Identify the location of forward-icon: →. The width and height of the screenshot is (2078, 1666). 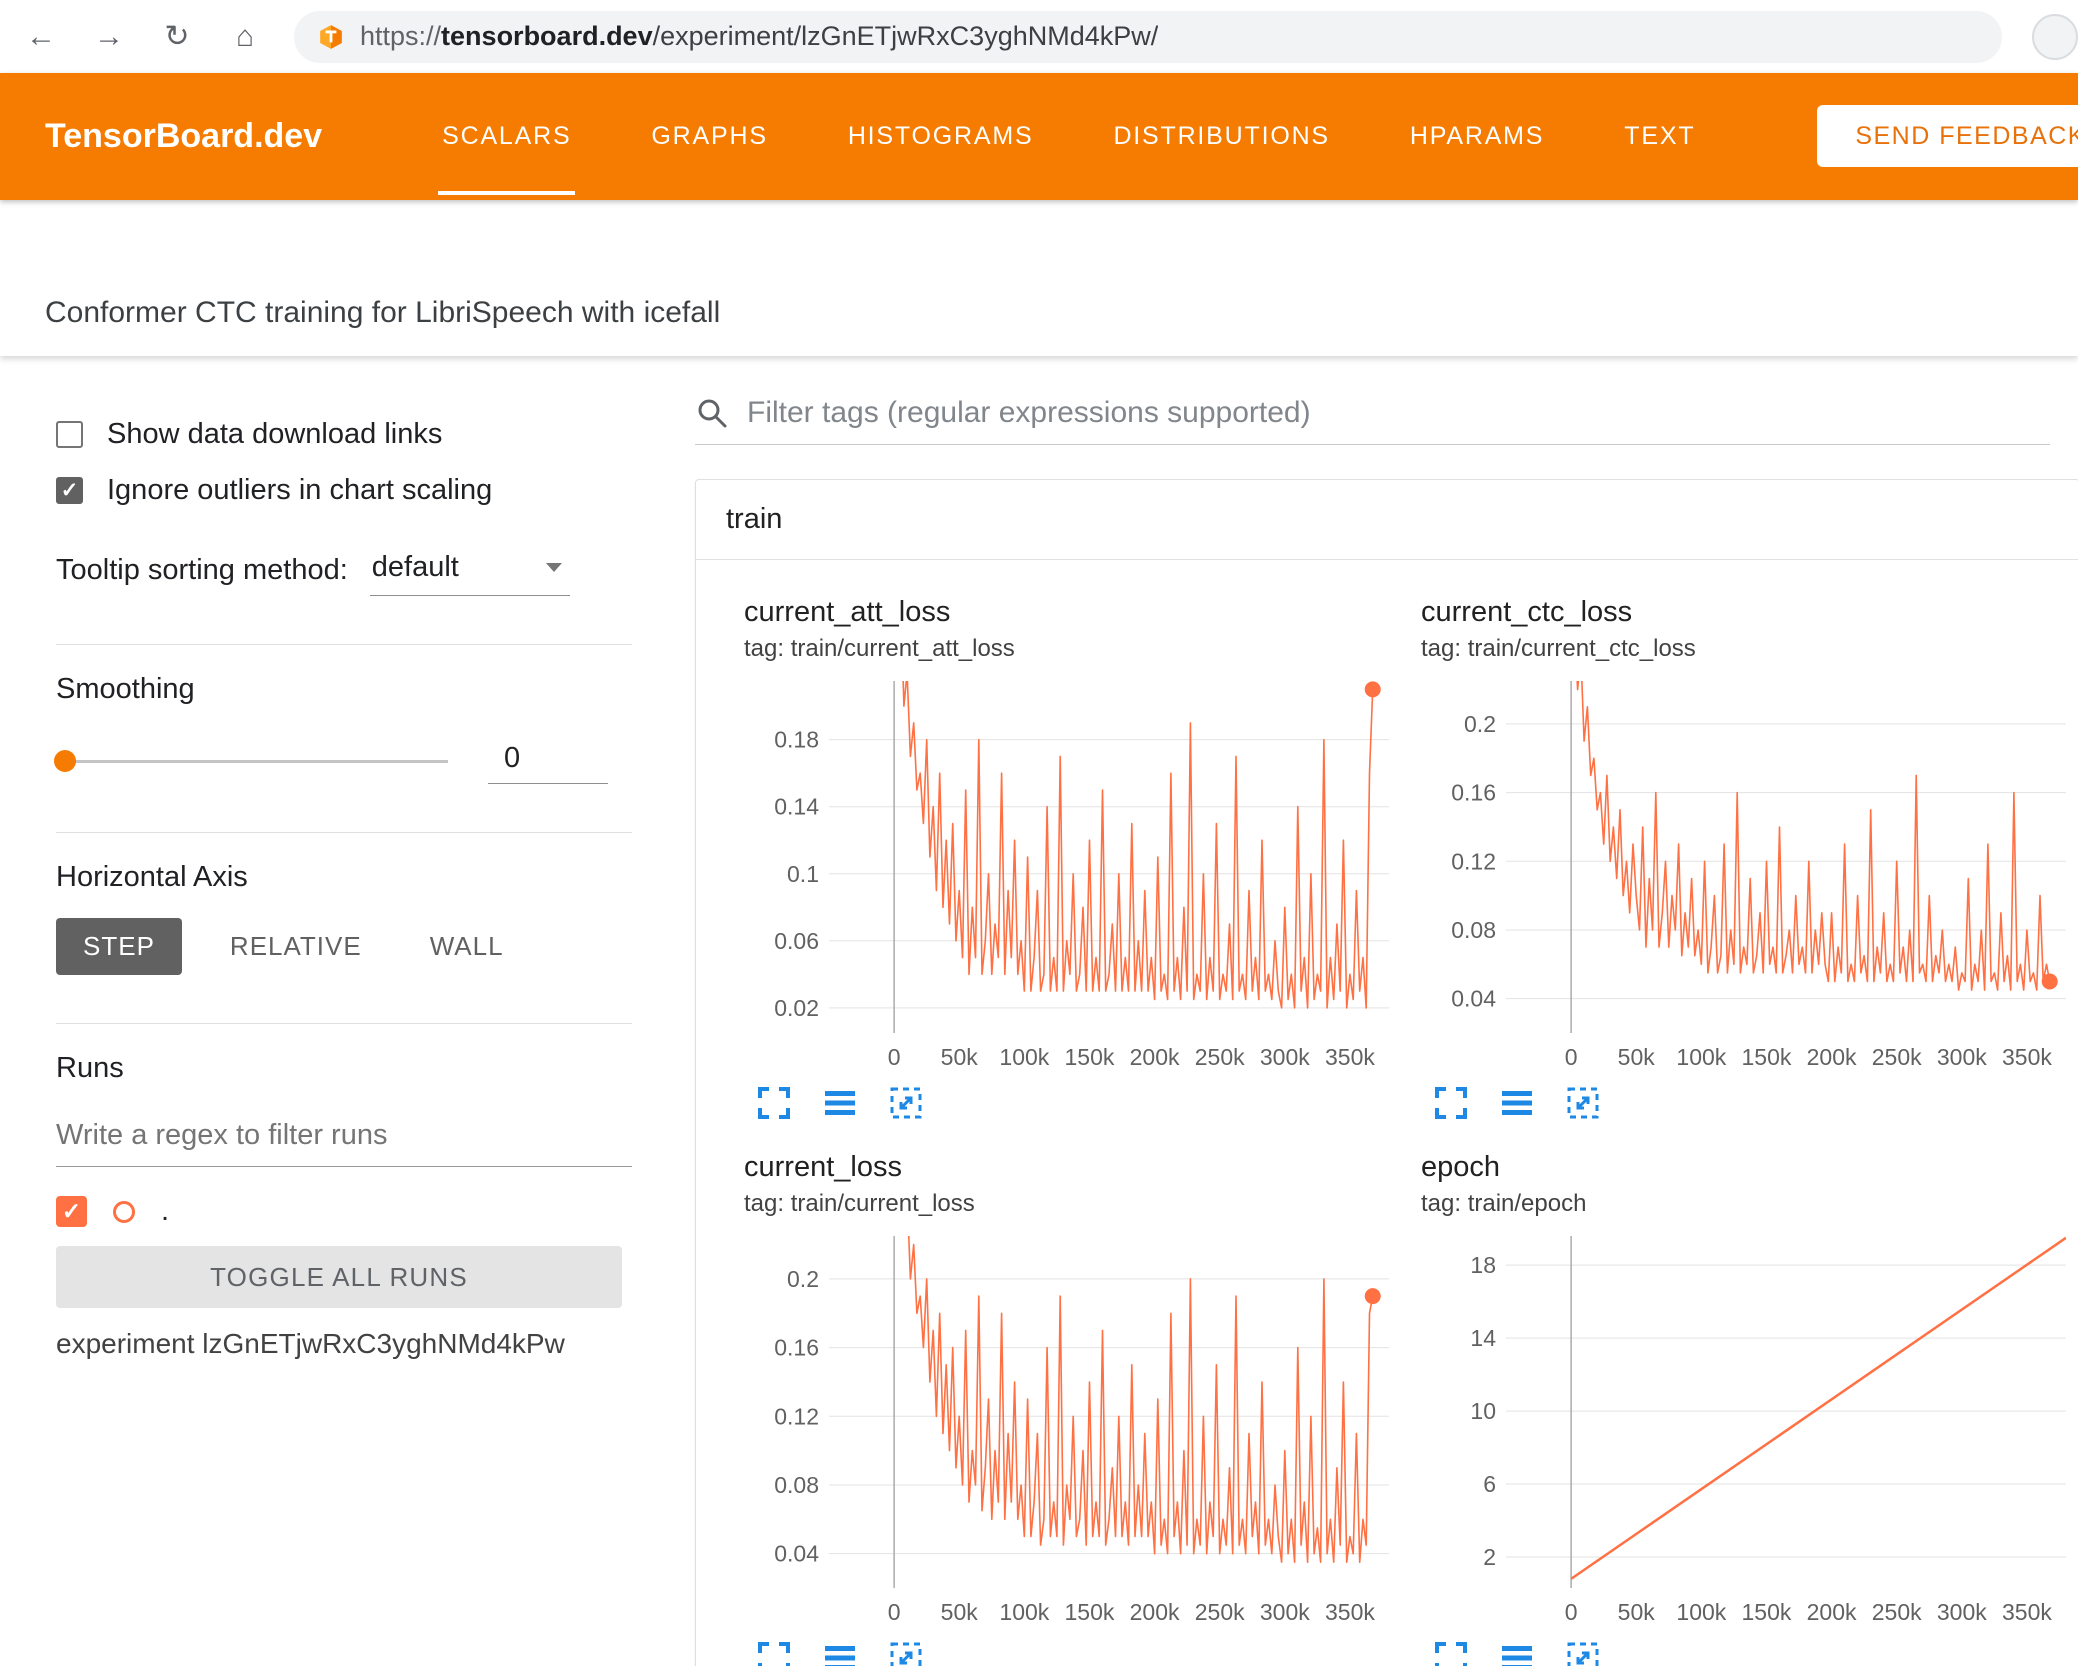
(109, 37).